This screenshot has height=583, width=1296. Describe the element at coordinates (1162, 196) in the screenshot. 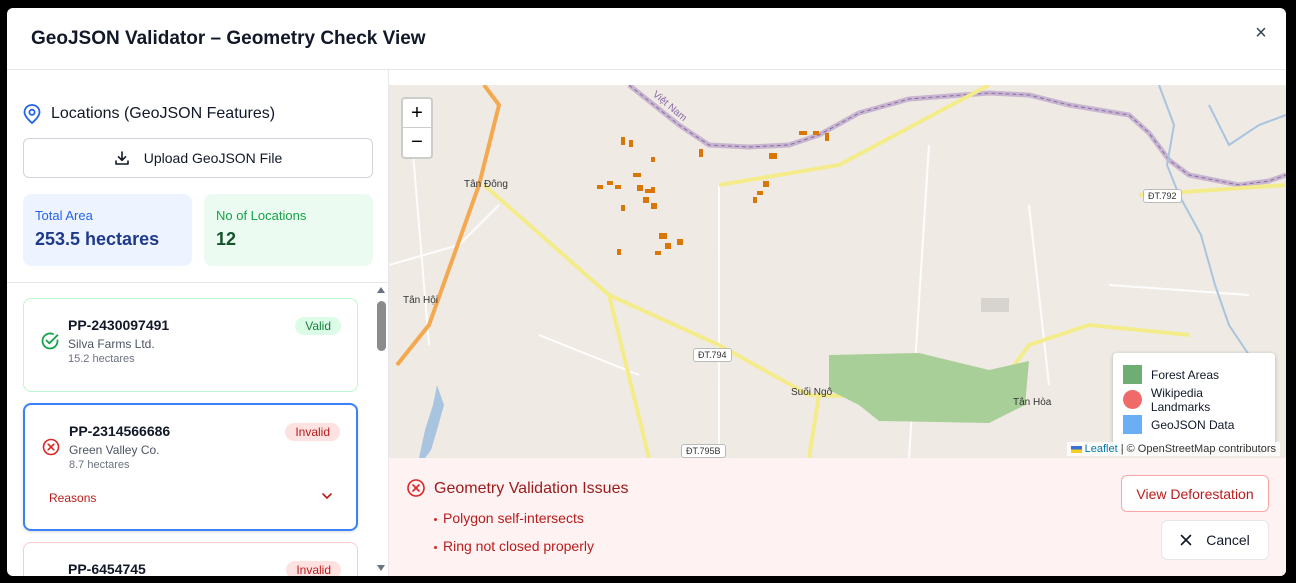

I see `road-tag: ĐT.792` at that location.